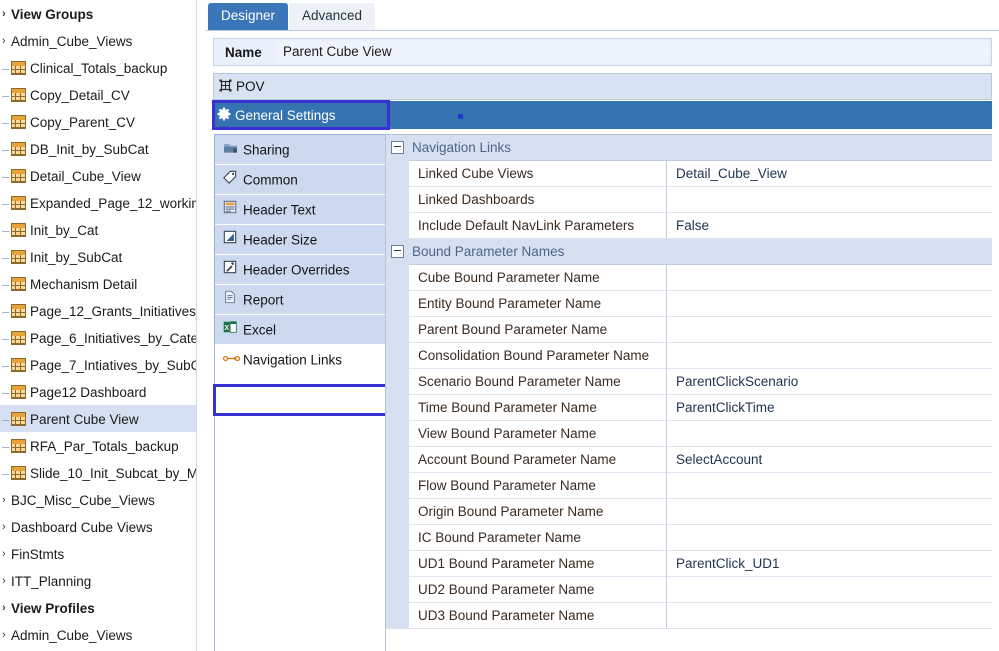 The height and width of the screenshot is (651, 999). Describe the element at coordinates (302, 210) in the screenshot. I see `vtab-header-text: Header Text` at that location.